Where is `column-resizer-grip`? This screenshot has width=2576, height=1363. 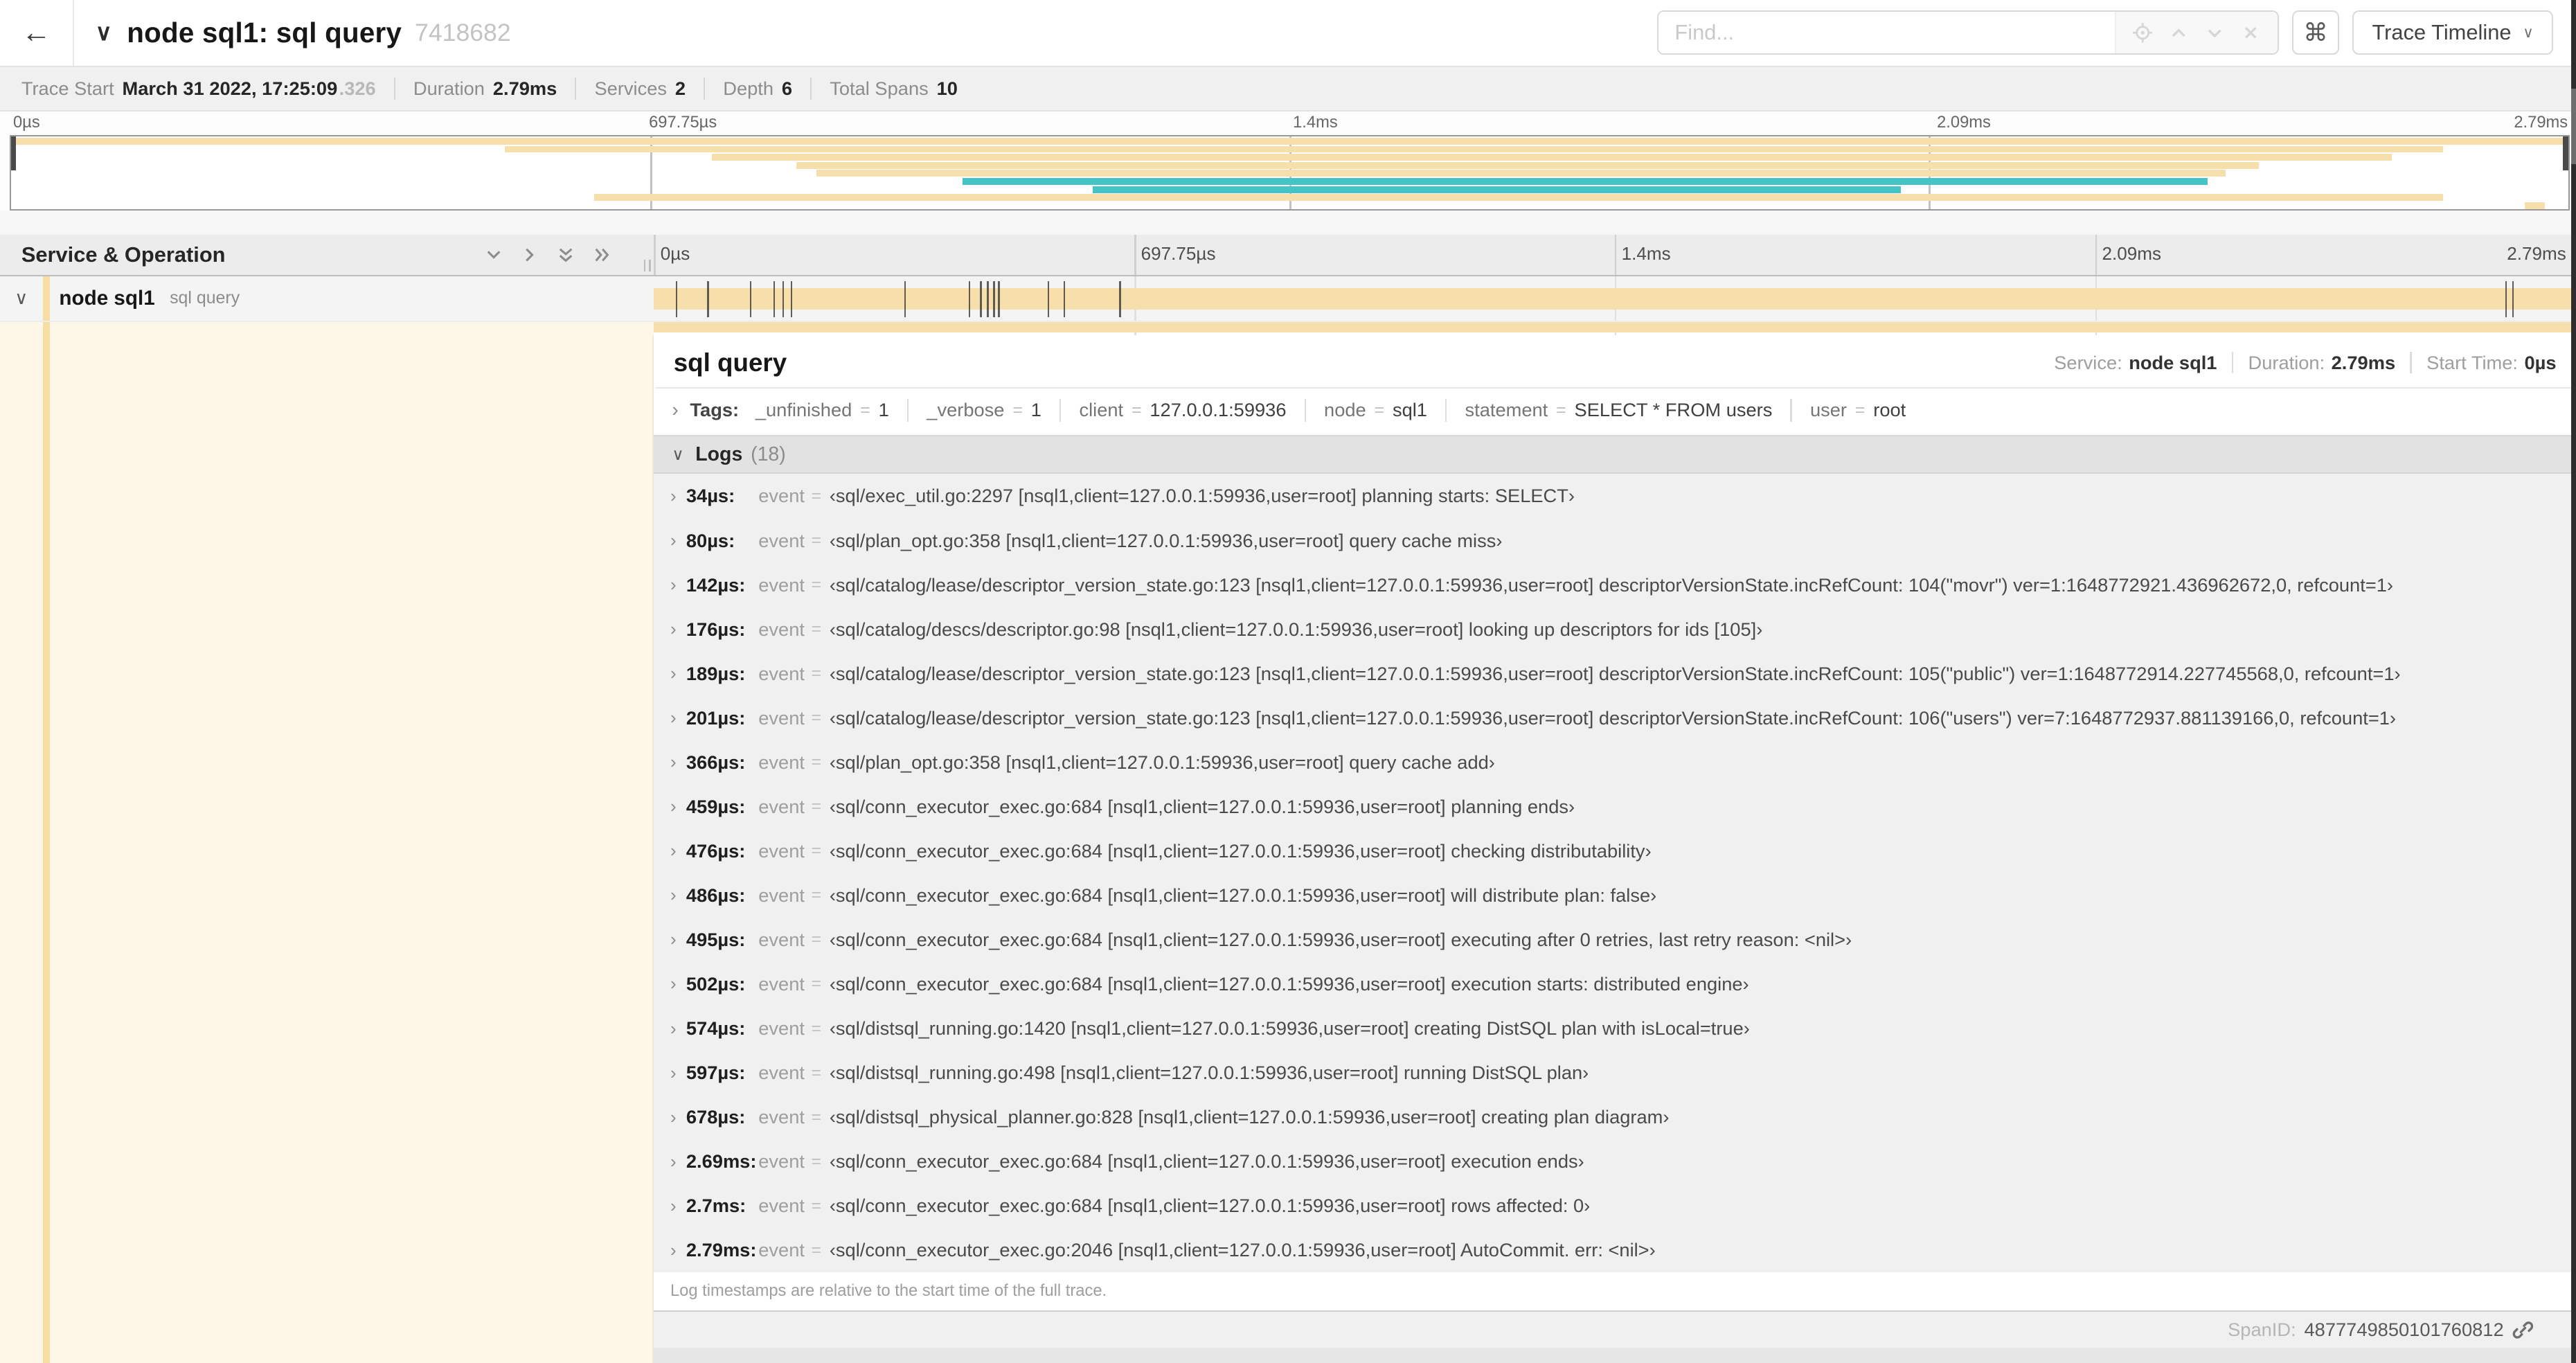
column-resizer-grip is located at coordinates (647, 265).